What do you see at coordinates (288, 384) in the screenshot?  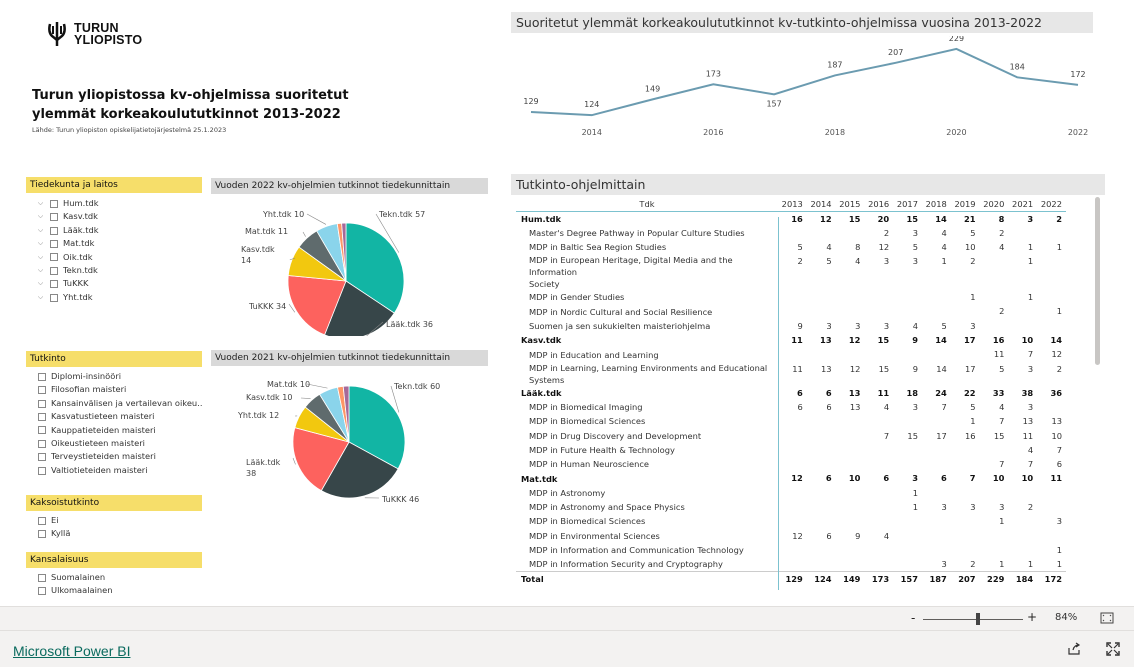 I see `pie-data-label: Mat.tdk 10` at bounding box center [288, 384].